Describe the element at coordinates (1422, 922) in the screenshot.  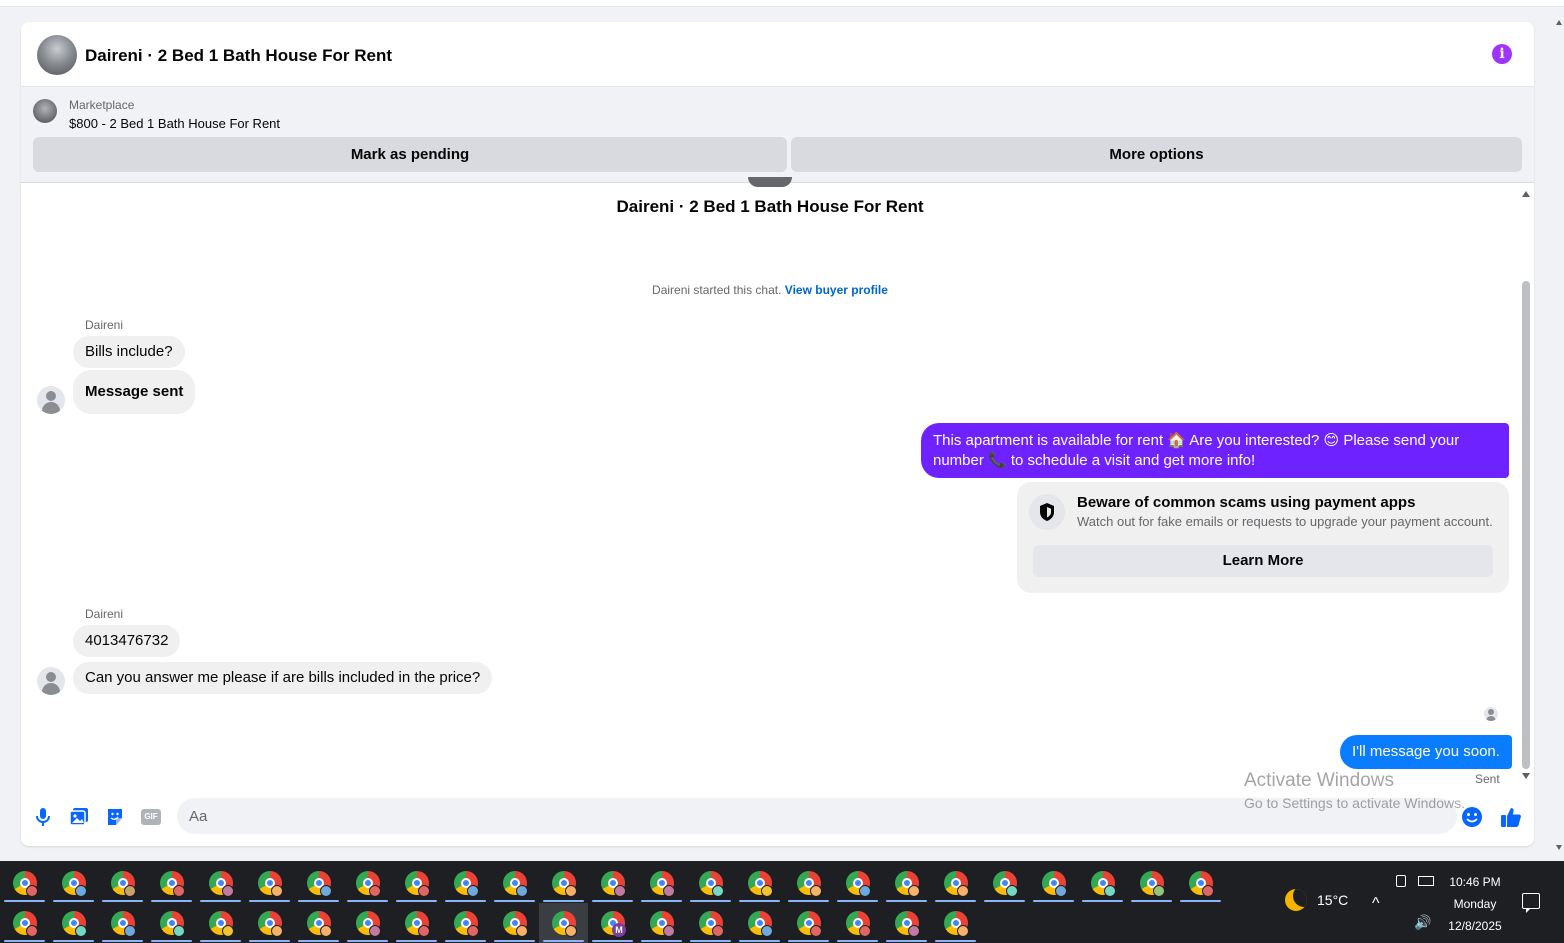
I see `volume-icon: 🔊` at that location.